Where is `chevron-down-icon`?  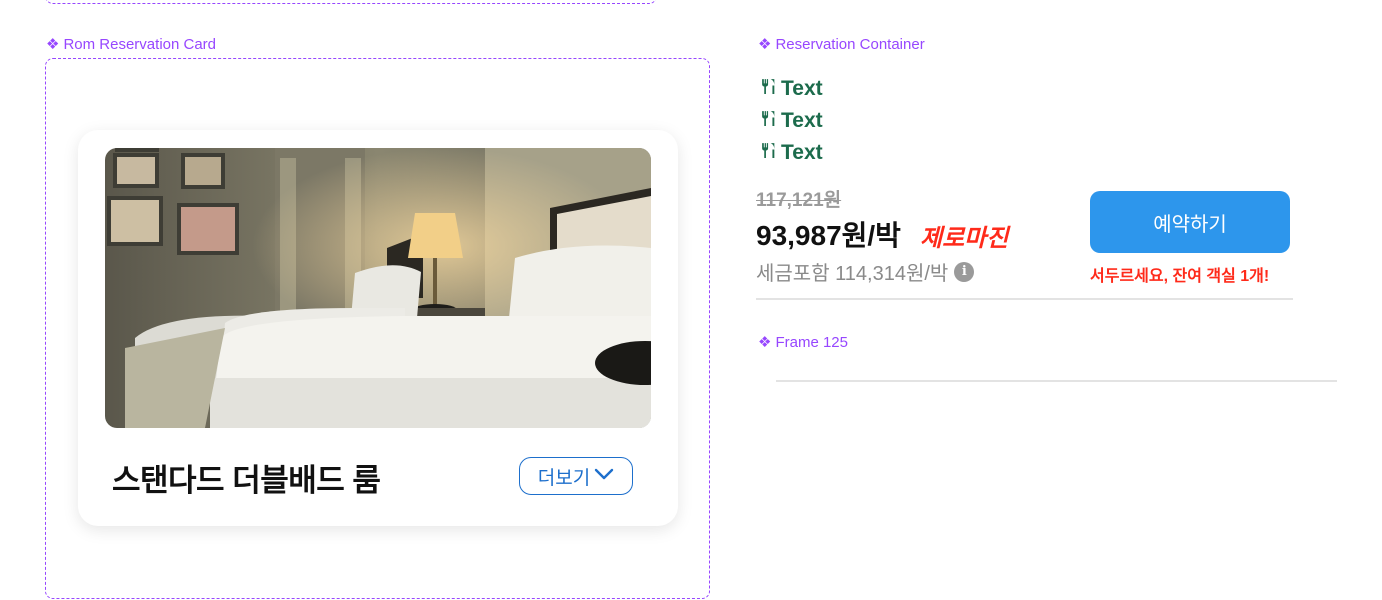 chevron-down-icon is located at coordinates (604, 476).